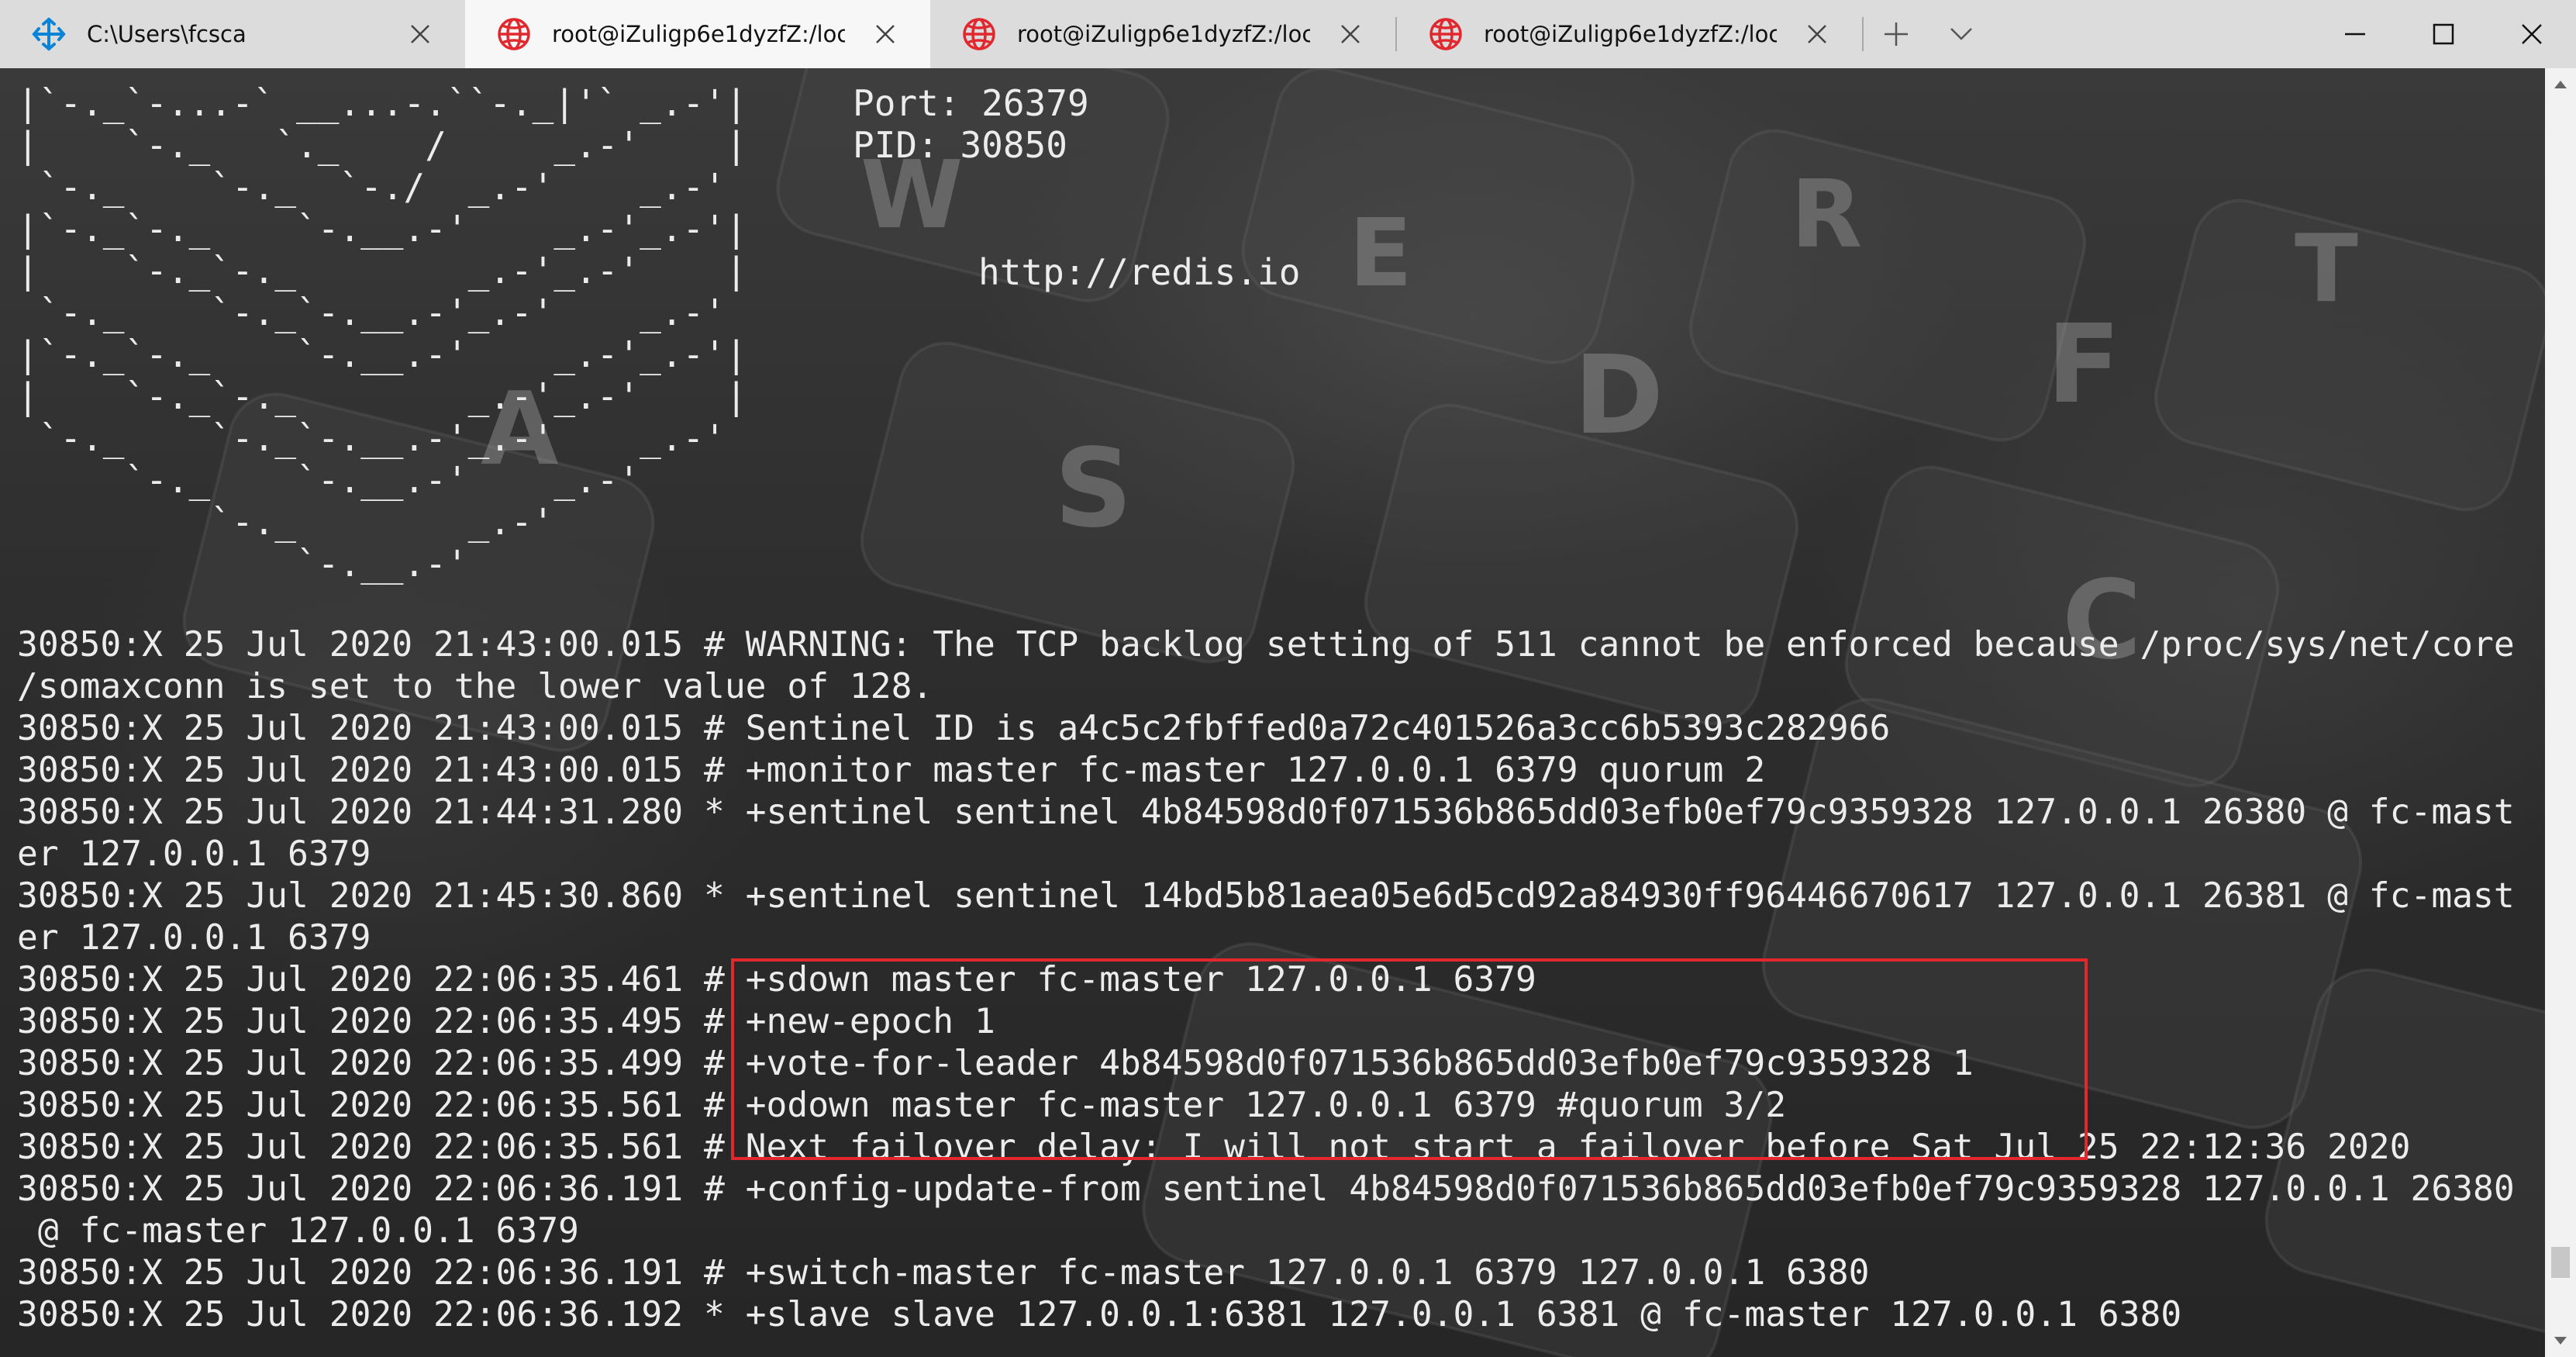  What do you see at coordinates (1409, 1059) in the screenshot?
I see `highlight-box` at bounding box center [1409, 1059].